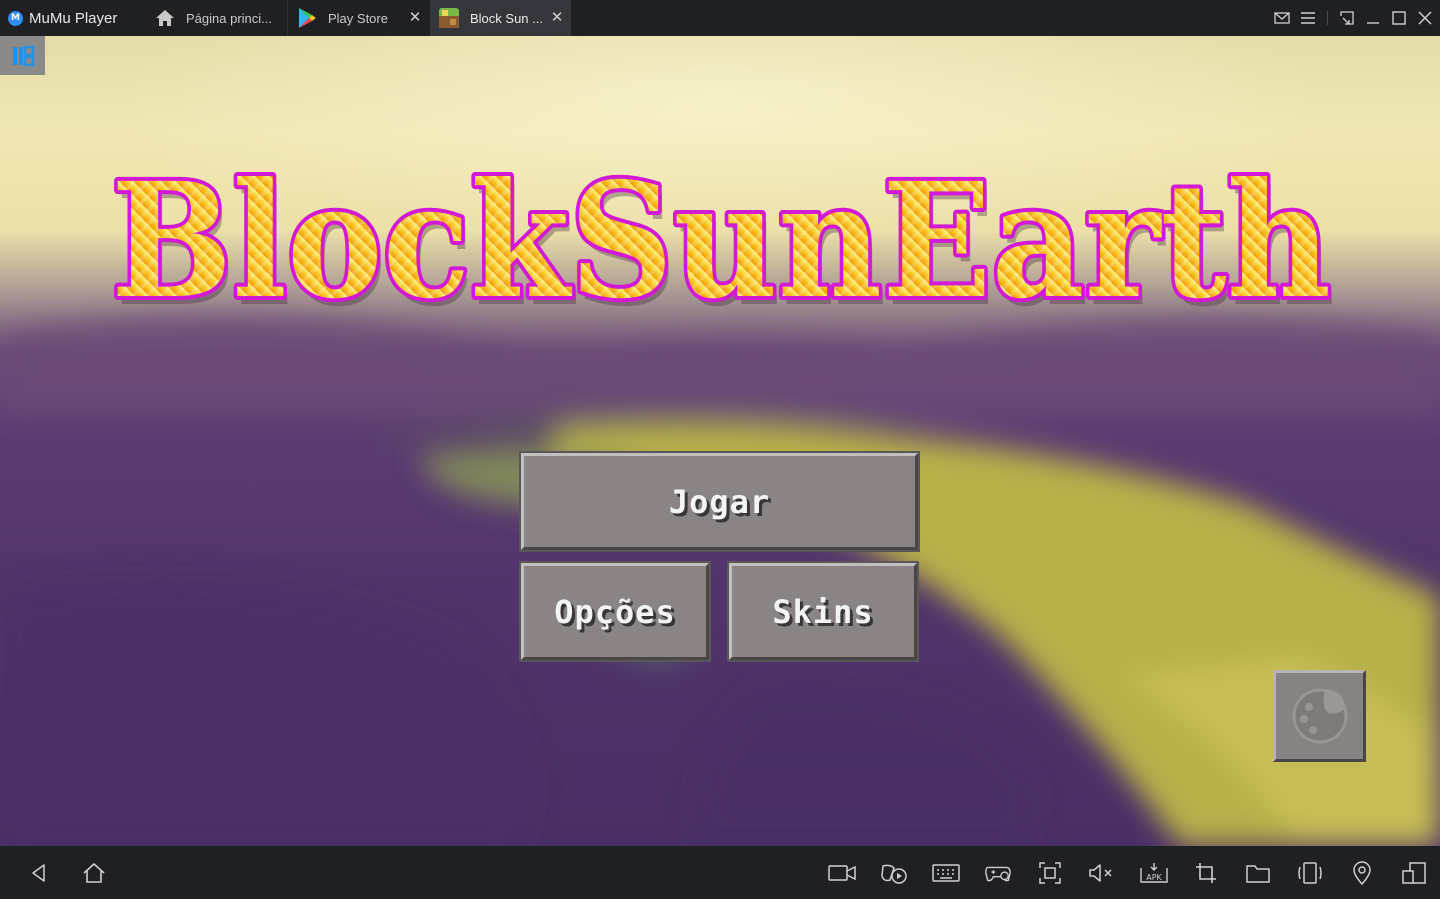 This screenshot has width=1440, height=899. I want to click on fullscreen-capture-icon, so click(1050, 873).